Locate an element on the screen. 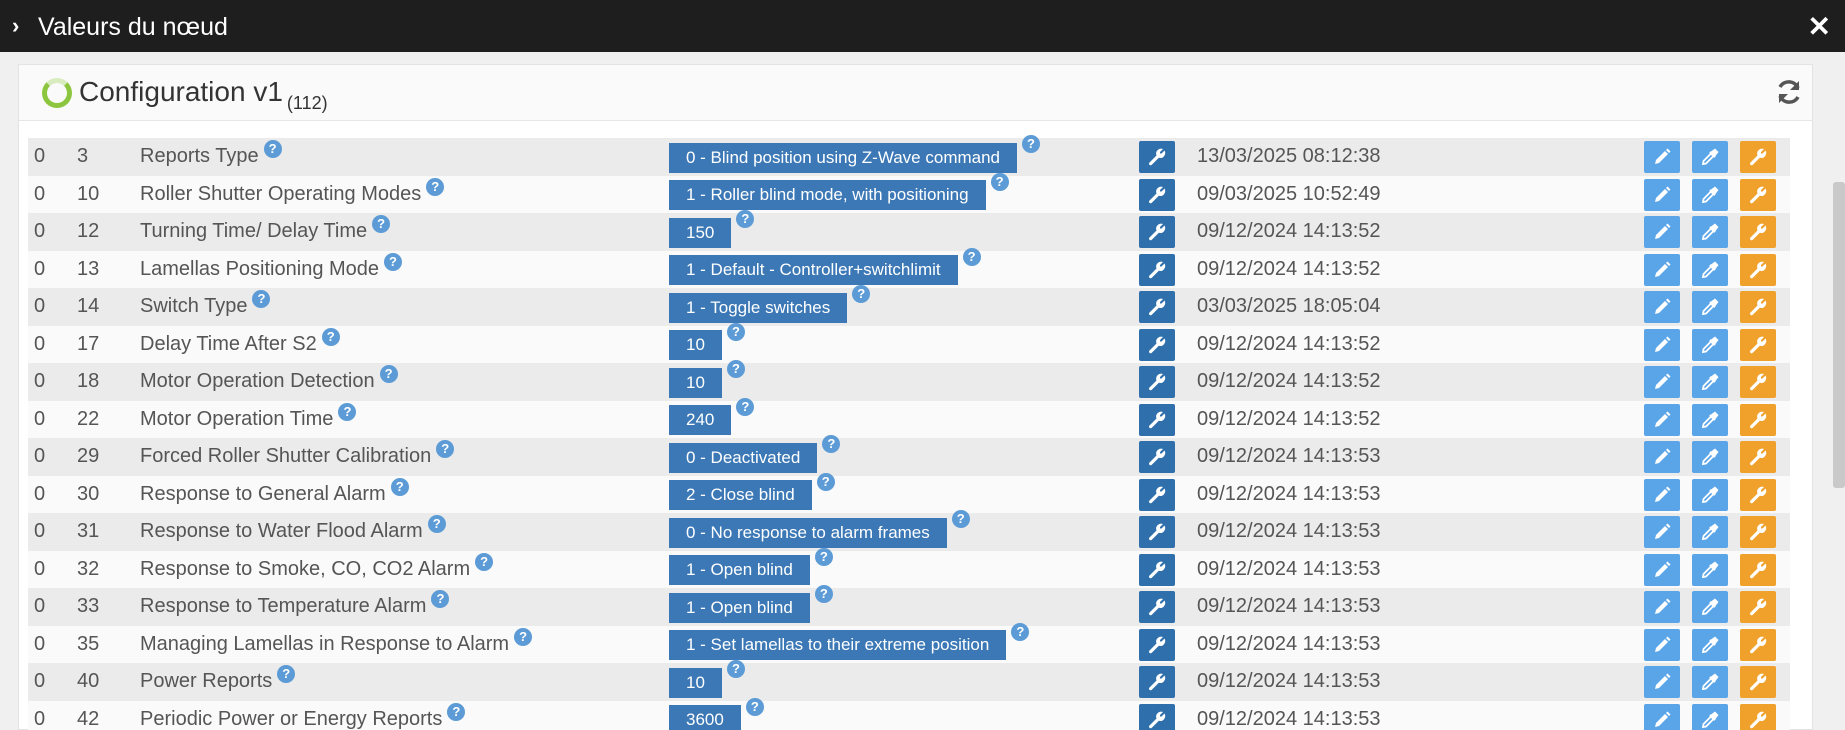  refresh-icon is located at coordinates (1789, 92).